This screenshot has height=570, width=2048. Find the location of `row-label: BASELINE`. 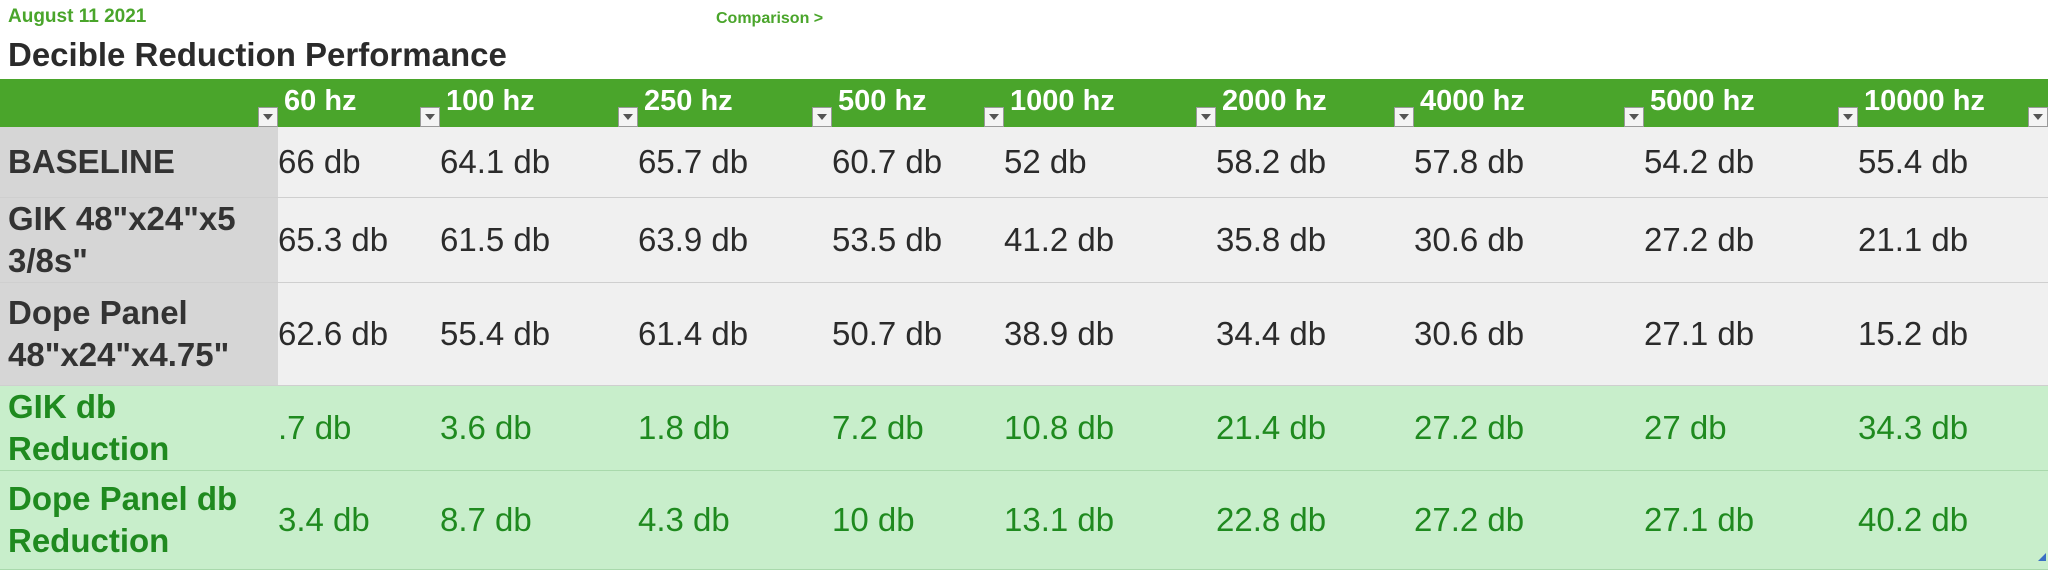

row-label: BASELINE is located at coordinates (139, 162).